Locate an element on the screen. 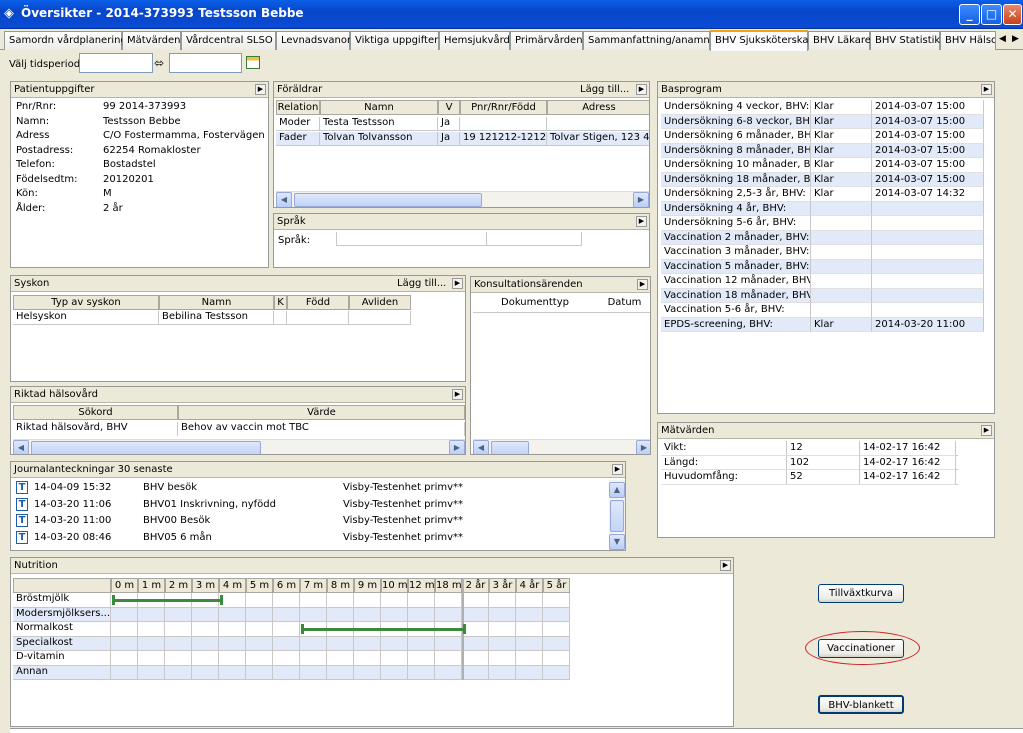  journal-panel-expand-icon: ▶ is located at coordinates (617, 469).